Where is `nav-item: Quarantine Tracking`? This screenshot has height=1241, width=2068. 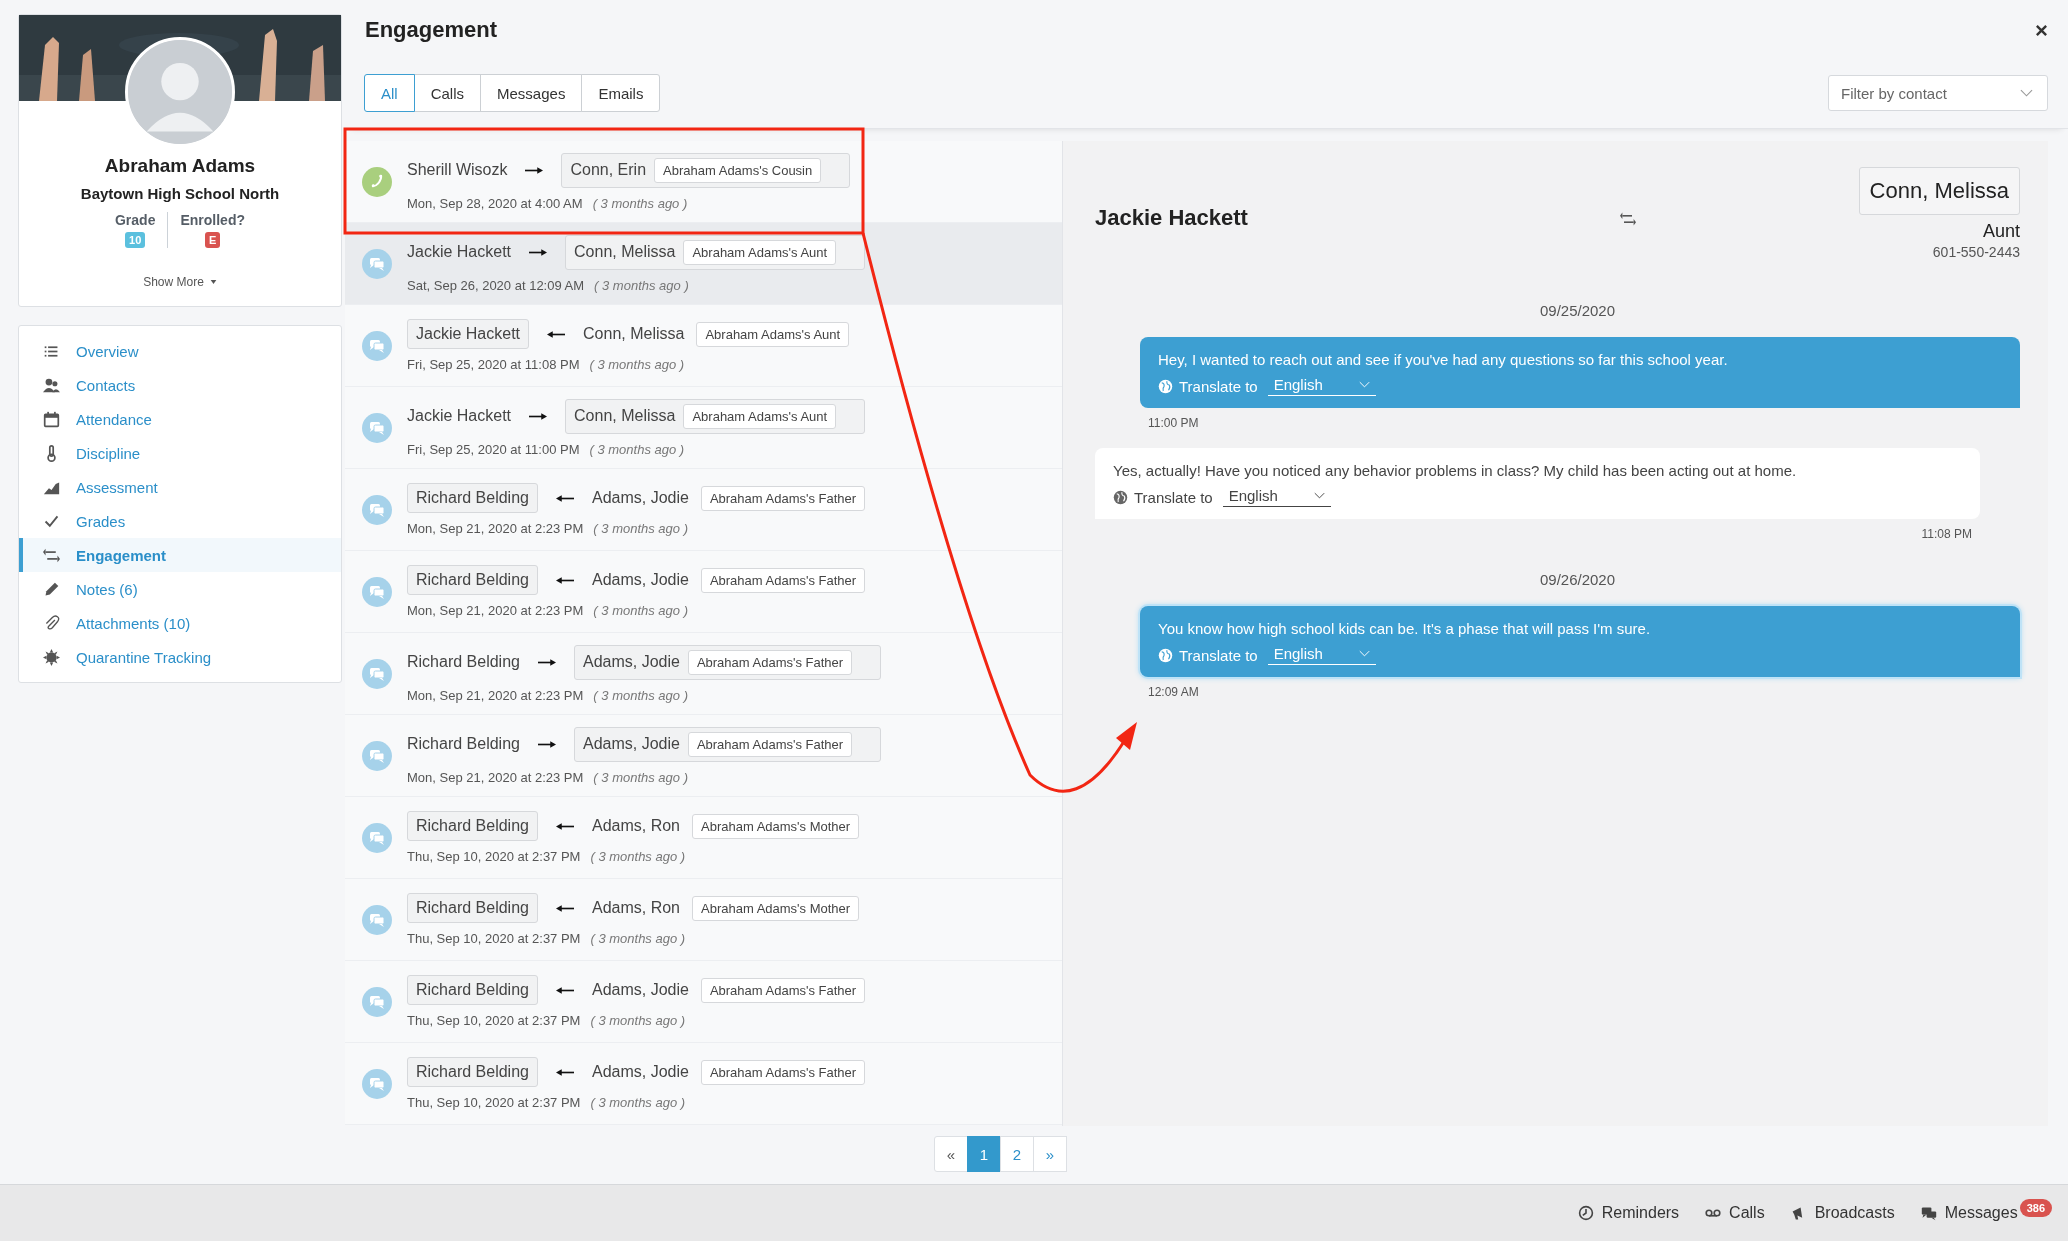 nav-item: Quarantine Tracking is located at coordinates (180, 657).